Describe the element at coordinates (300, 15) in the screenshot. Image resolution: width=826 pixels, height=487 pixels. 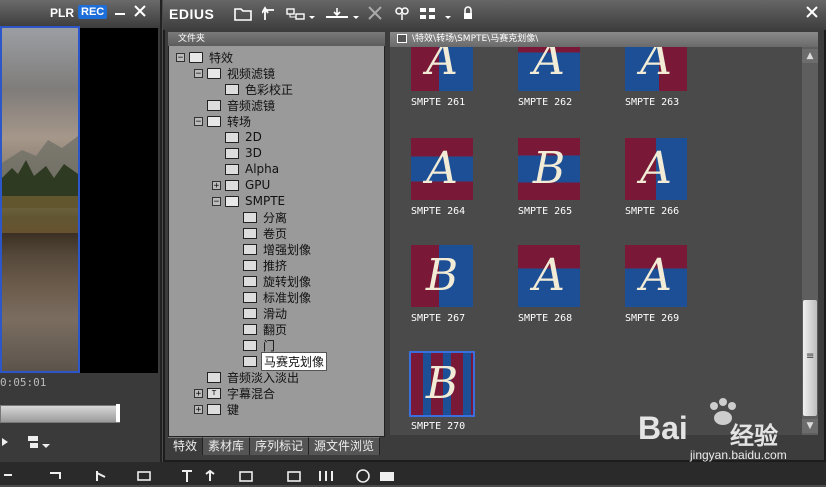
I see `tree-view-icon` at that location.